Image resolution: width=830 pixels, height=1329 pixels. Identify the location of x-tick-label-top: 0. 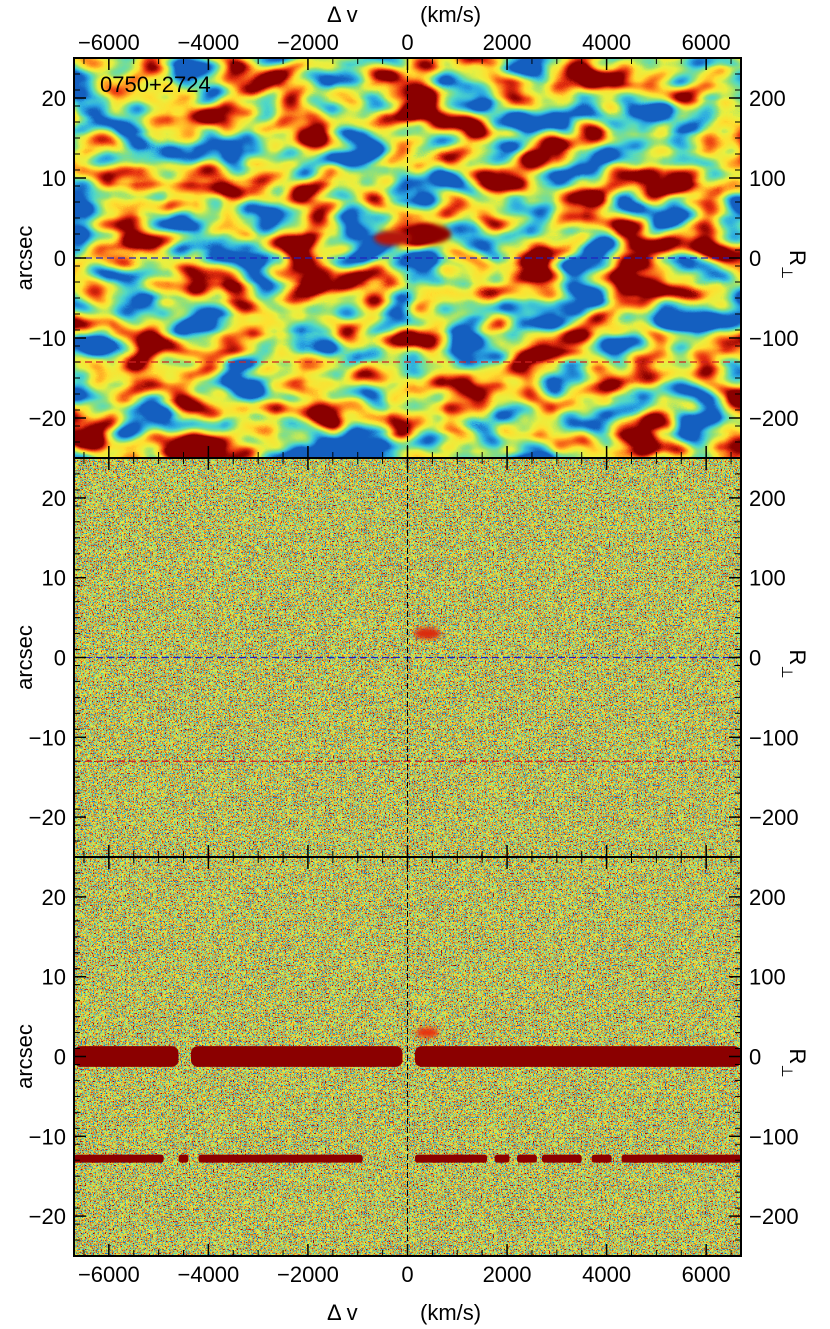
(407, 42).